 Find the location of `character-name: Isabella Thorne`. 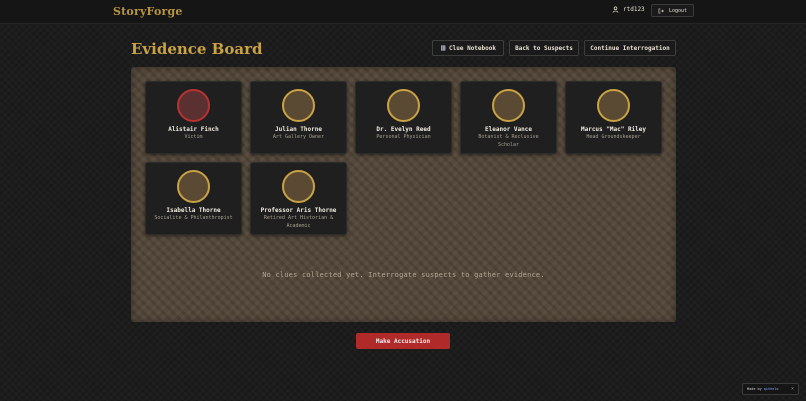

character-name: Isabella Thorne is located at coordinates (193, 210).